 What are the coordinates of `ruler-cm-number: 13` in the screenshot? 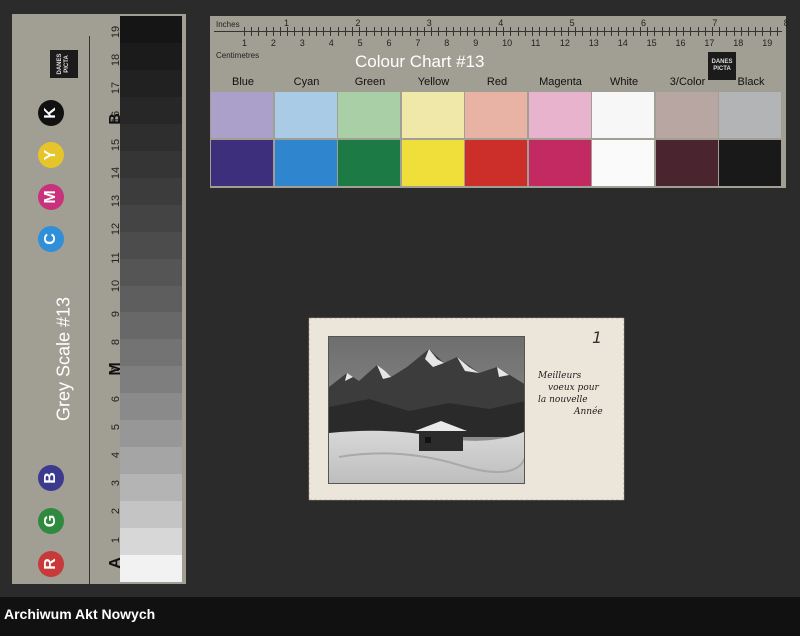 It's located at (593, 43).